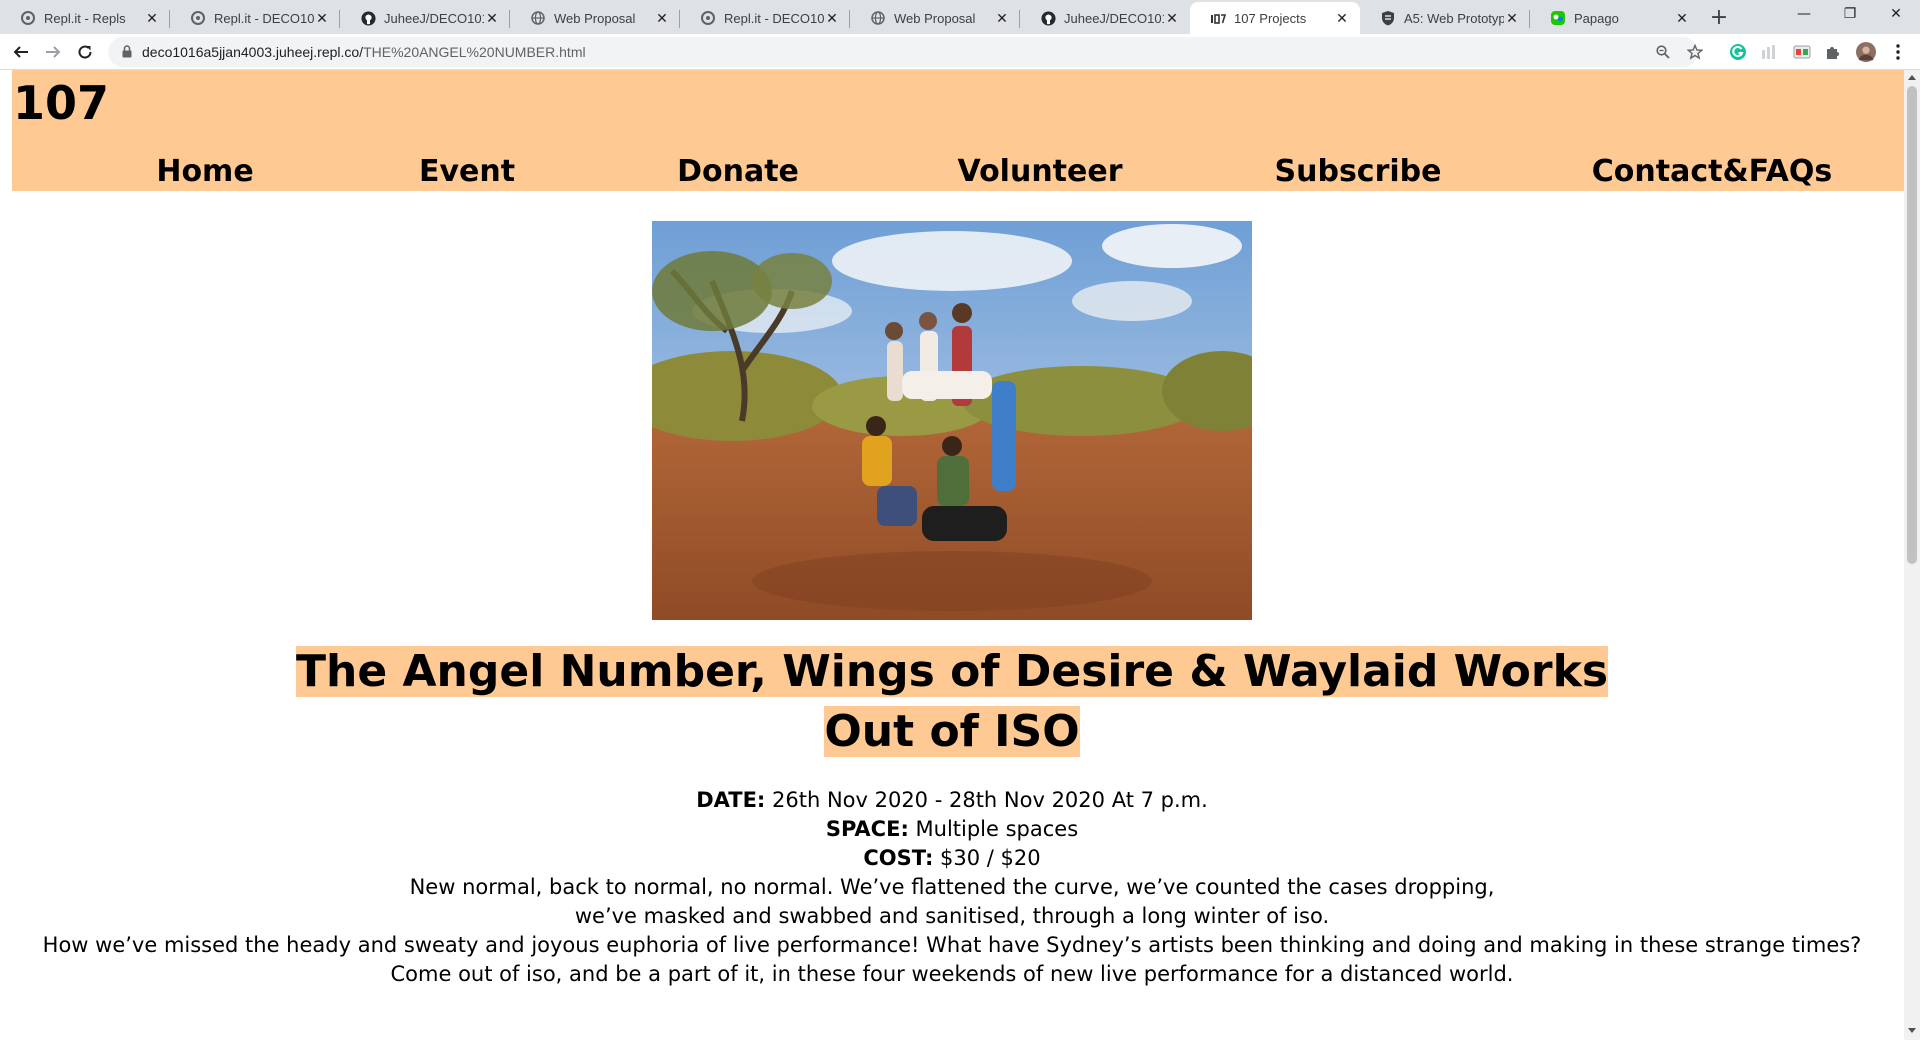 The height and width of the screenshot is (1040, 1920). I want to click on cost-value: $30 / $20, so click(987, 858).